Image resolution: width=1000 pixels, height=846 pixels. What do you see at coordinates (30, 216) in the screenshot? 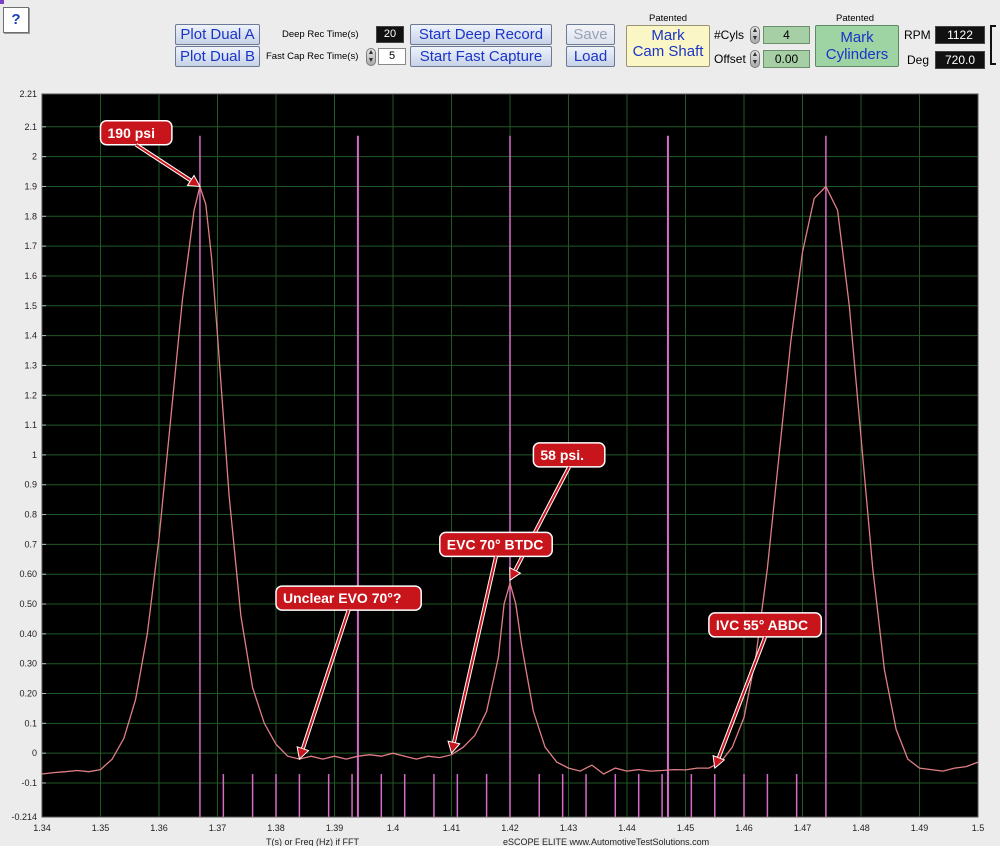
I see `y-tick-label: 1.8` at bounding box center [30, 216].